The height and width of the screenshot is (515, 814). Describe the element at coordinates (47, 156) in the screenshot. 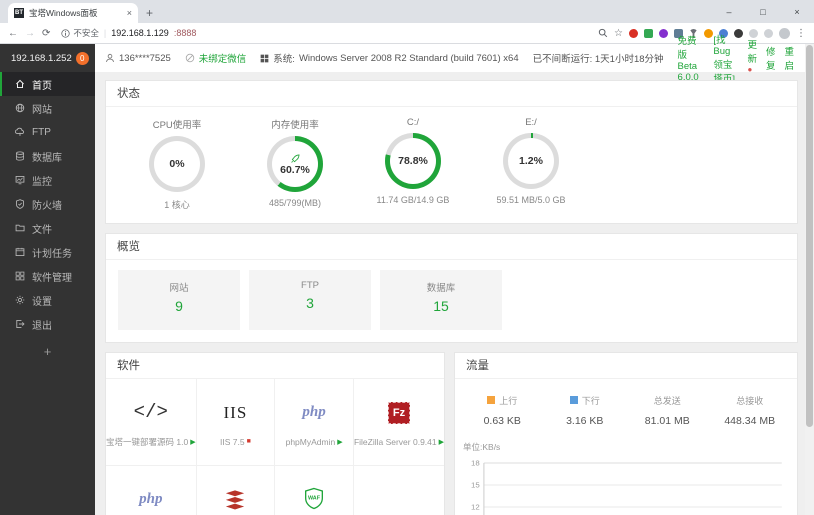

I see `sidebar-item-database: 数据库` at that location.